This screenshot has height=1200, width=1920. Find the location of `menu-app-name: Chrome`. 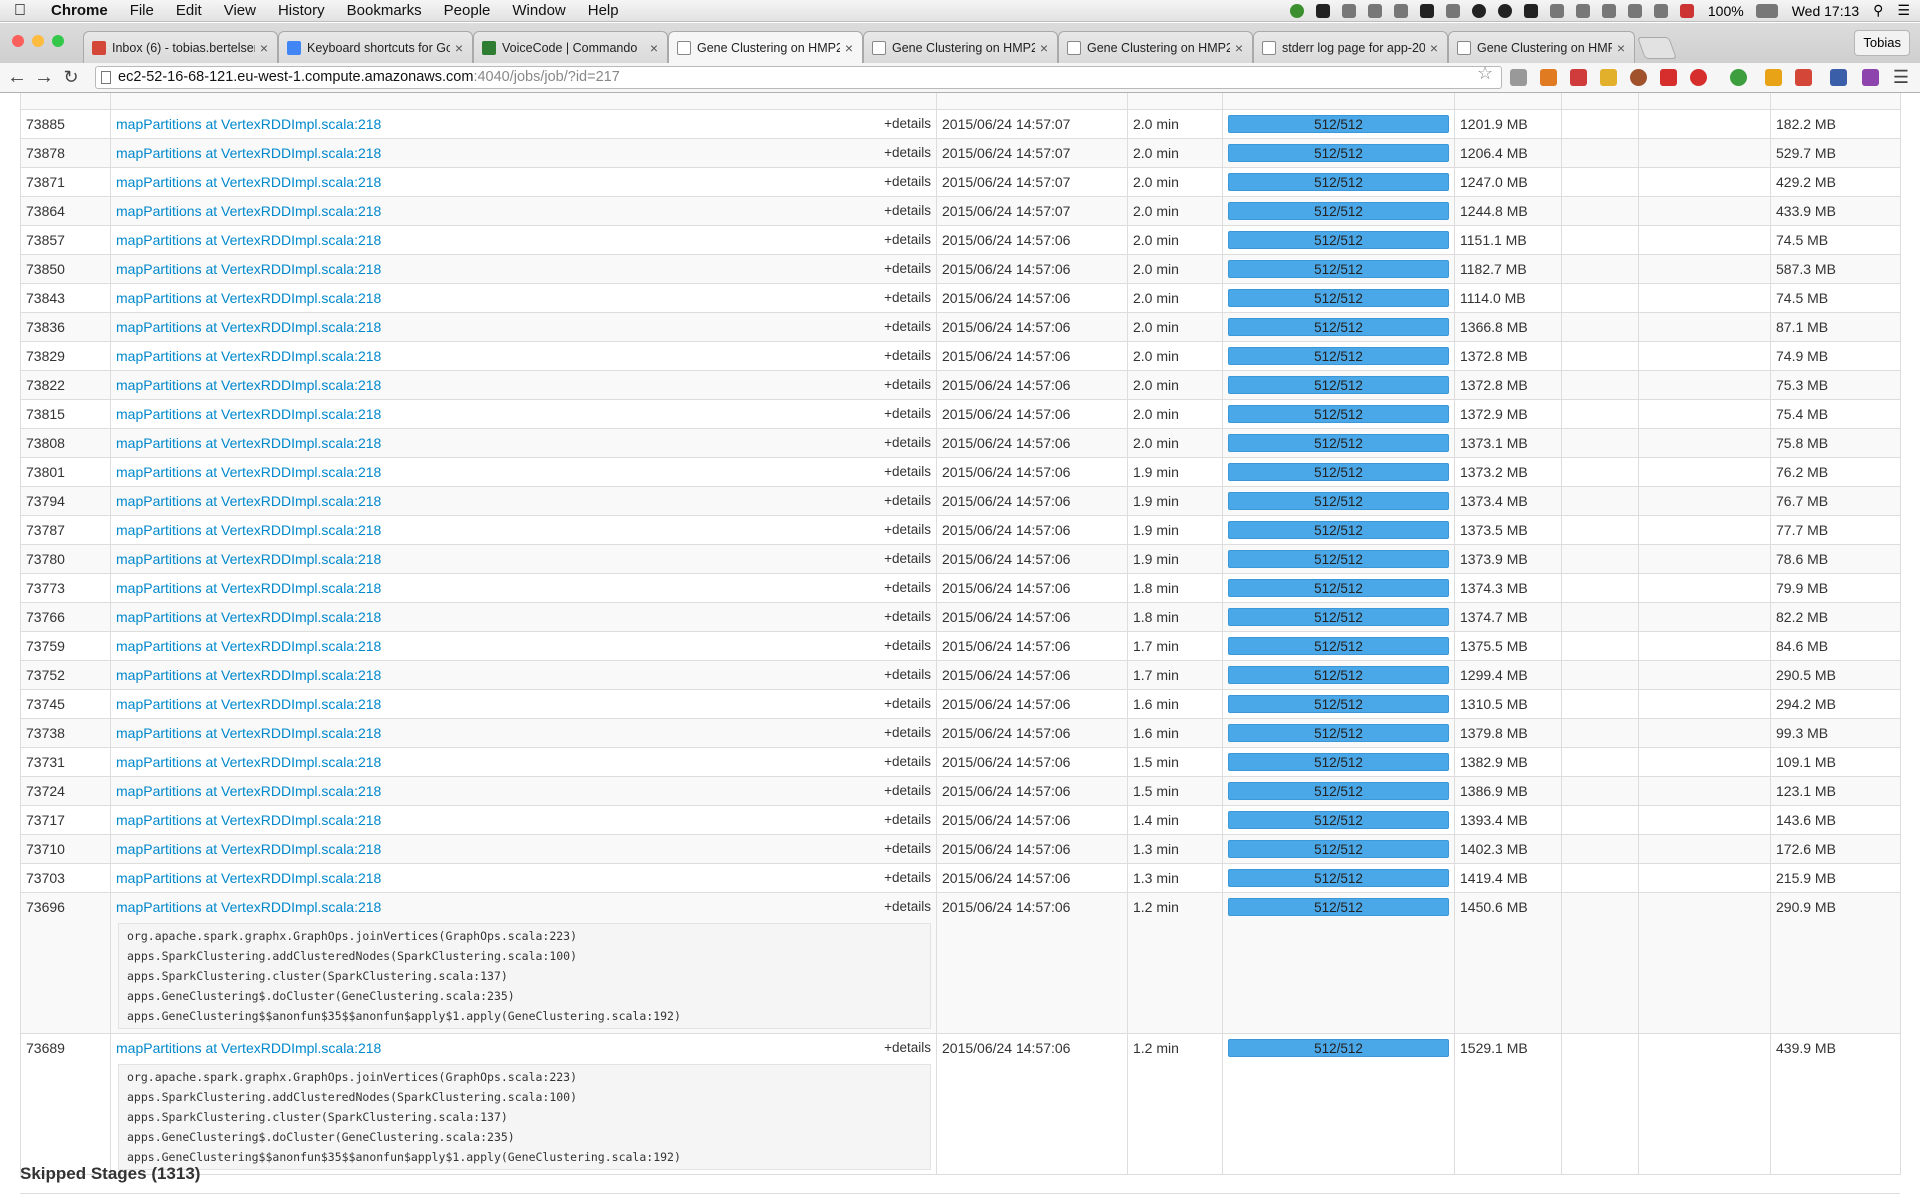

menu-app-name: Chrome is located at coordinates (79, 10).